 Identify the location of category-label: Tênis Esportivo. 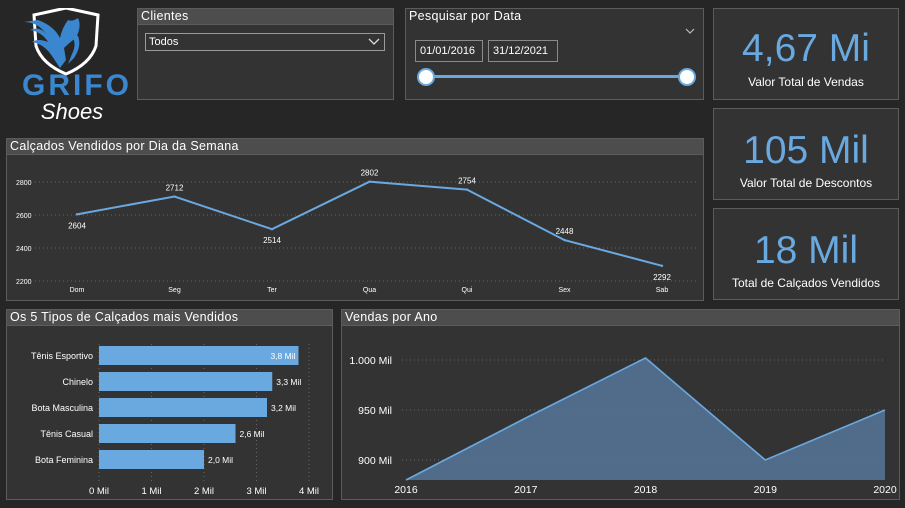
(62, 356).